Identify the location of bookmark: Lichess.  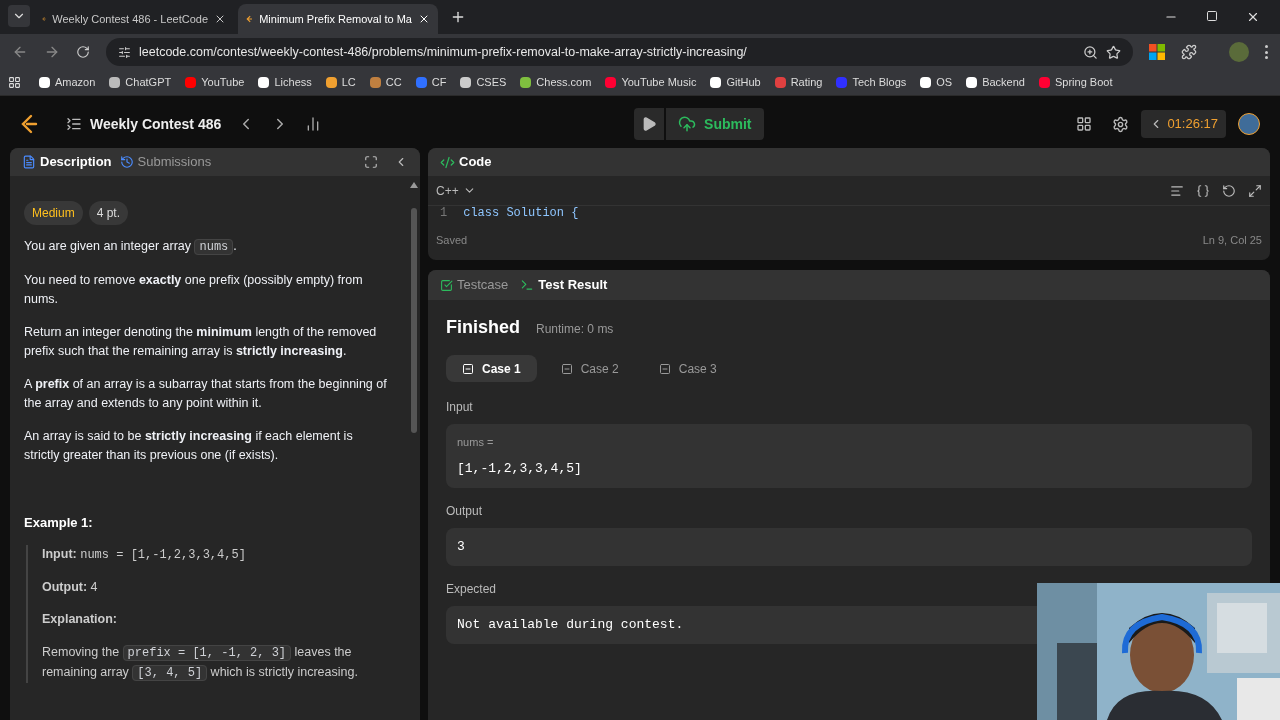
(285, 82).